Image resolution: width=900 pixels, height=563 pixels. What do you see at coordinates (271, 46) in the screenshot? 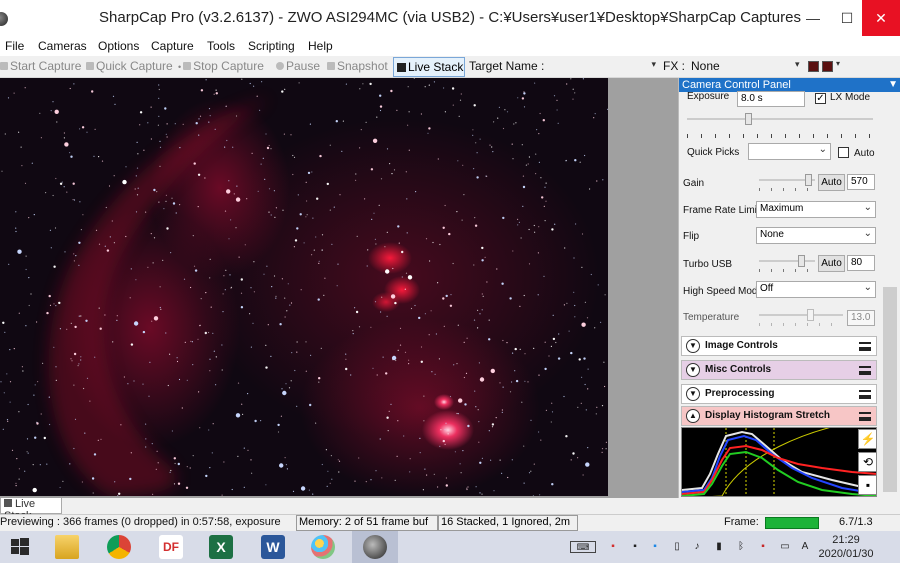
I see `menu-scripting: Scripting` at bounding box center [271, 46].